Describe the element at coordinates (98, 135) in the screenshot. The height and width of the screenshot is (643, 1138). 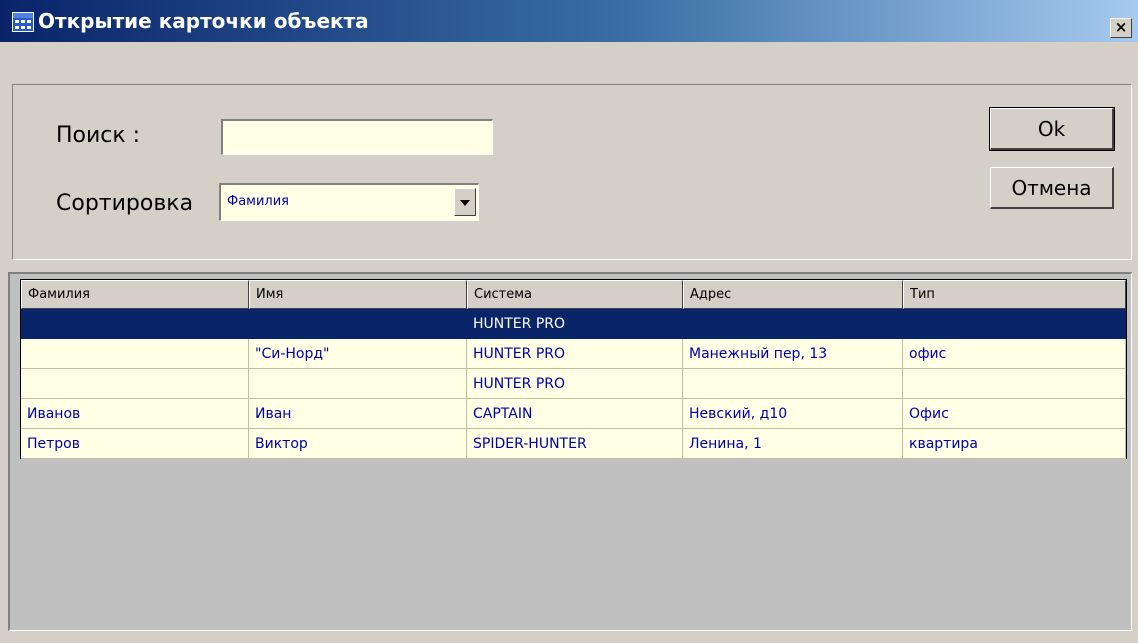
I see `search-label: Поиск :` at that location.